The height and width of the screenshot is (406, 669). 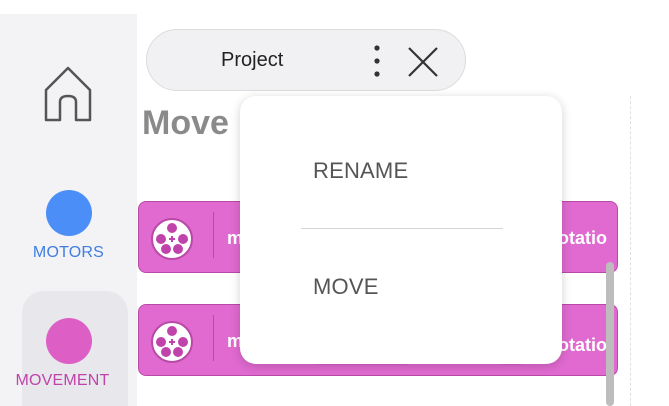 I want to click on close-icon, so click(x=423, y=62).